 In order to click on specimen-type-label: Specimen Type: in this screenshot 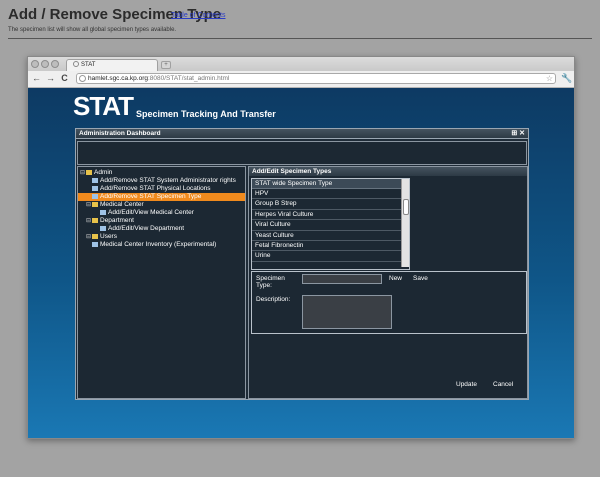, I will do `click(270, 282)`.